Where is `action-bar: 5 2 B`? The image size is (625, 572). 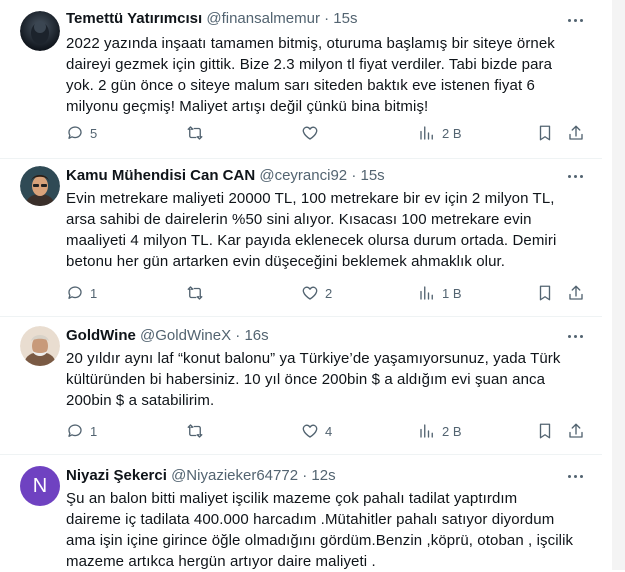
action-bar: 5 2 B is located at coordinates (301, 133).